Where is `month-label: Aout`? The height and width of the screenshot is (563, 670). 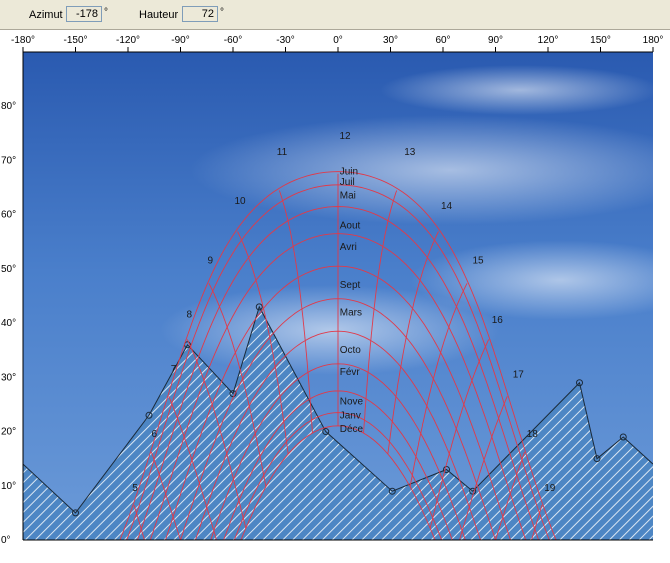
month-label: Aout is located at coordinates (350, 226).